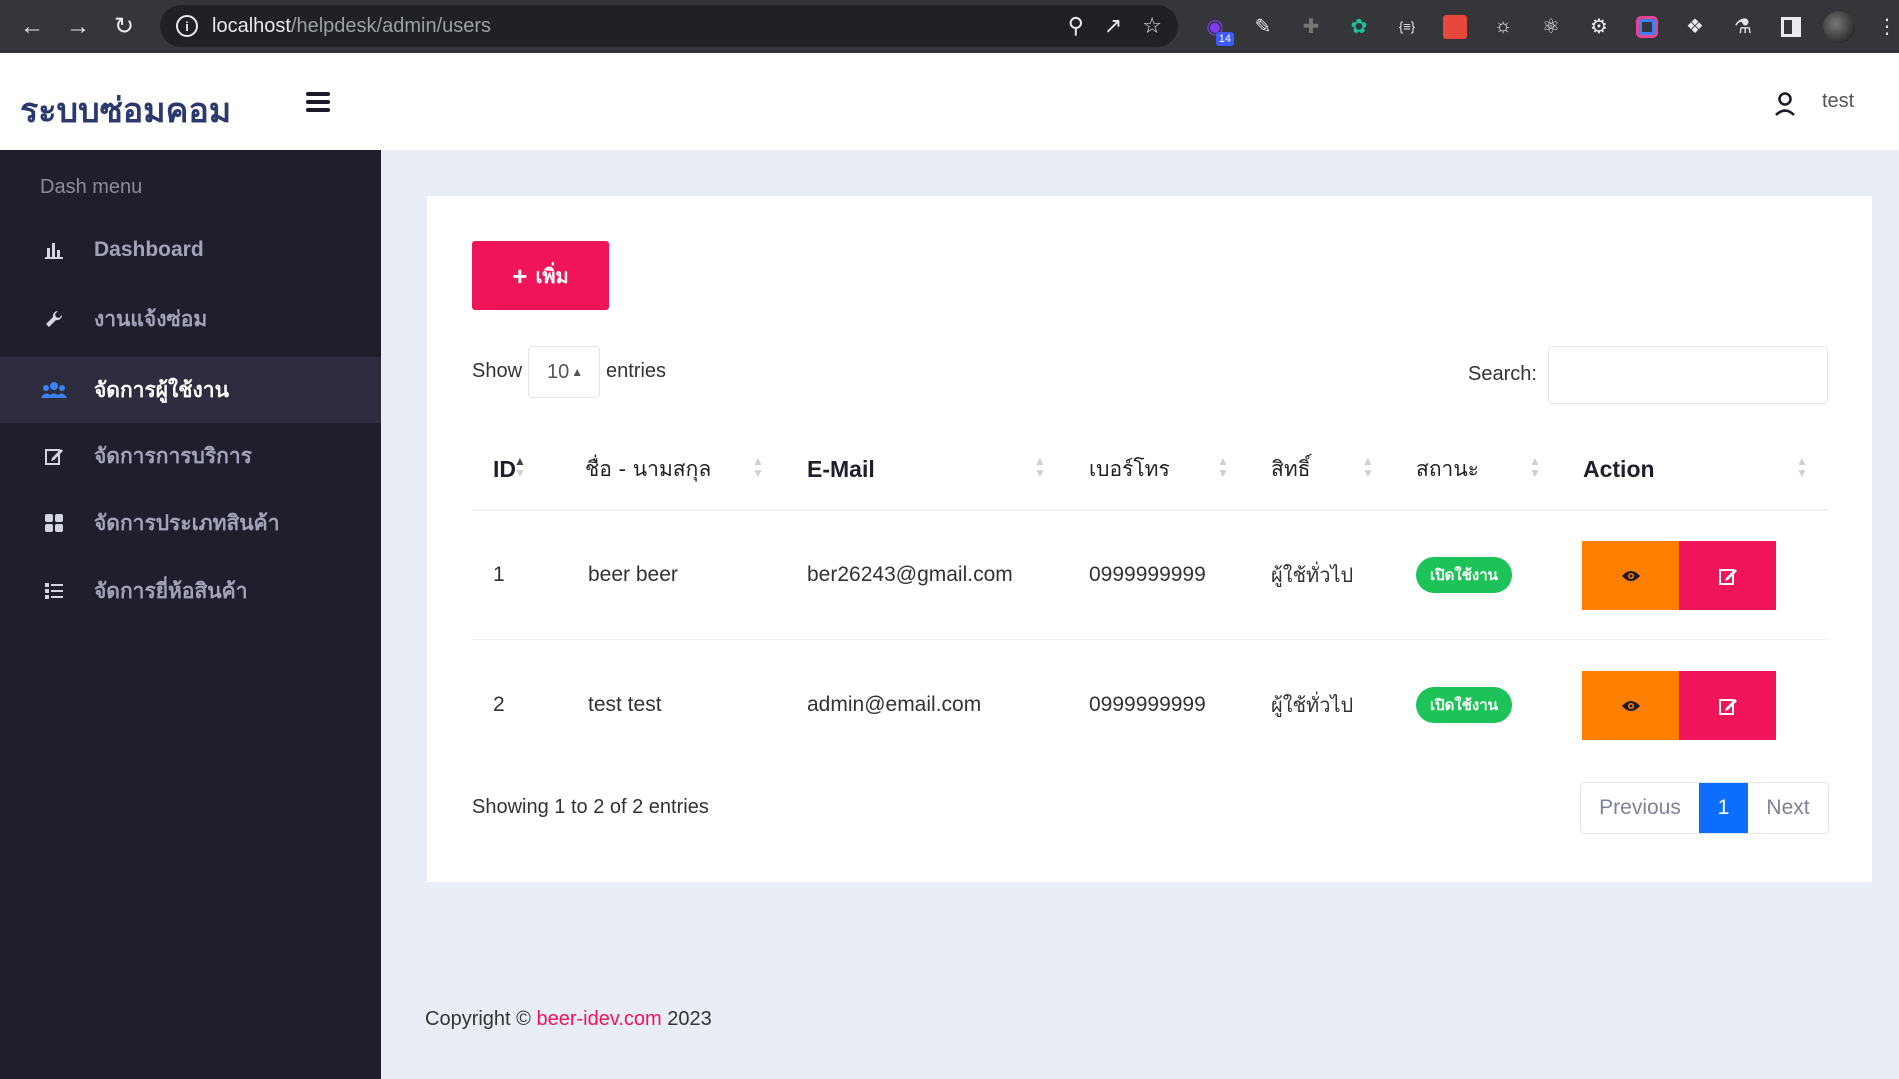 This screenshot has width=1899, height=1079. Describe the element at coordinates (1216, 28) in the screenshot. I see `extension-icon: ◉ 14` at that location.